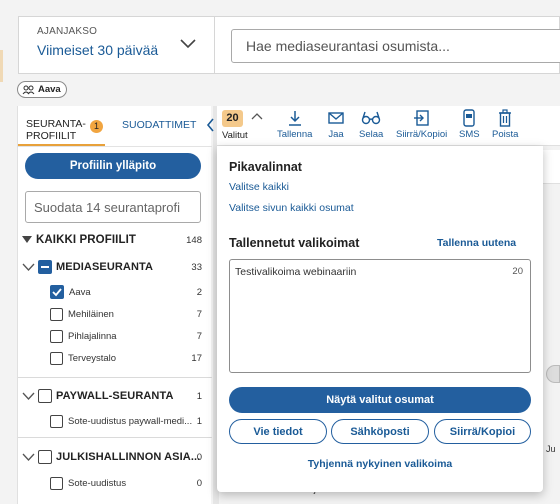 Image resolution: width=560 pixels, height=504 pixels. I want to click on profile-item-sote-paywall: Sote-uudistus paywall-medi... 1, so click(113, 421).